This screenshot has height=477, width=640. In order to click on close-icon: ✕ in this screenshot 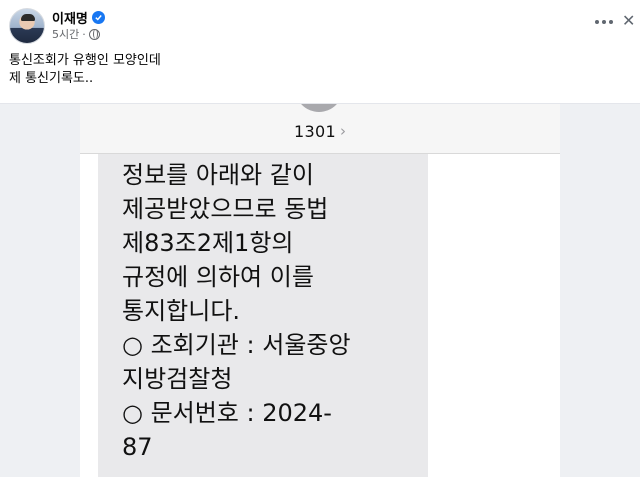, I will do `click(630, 21)`.